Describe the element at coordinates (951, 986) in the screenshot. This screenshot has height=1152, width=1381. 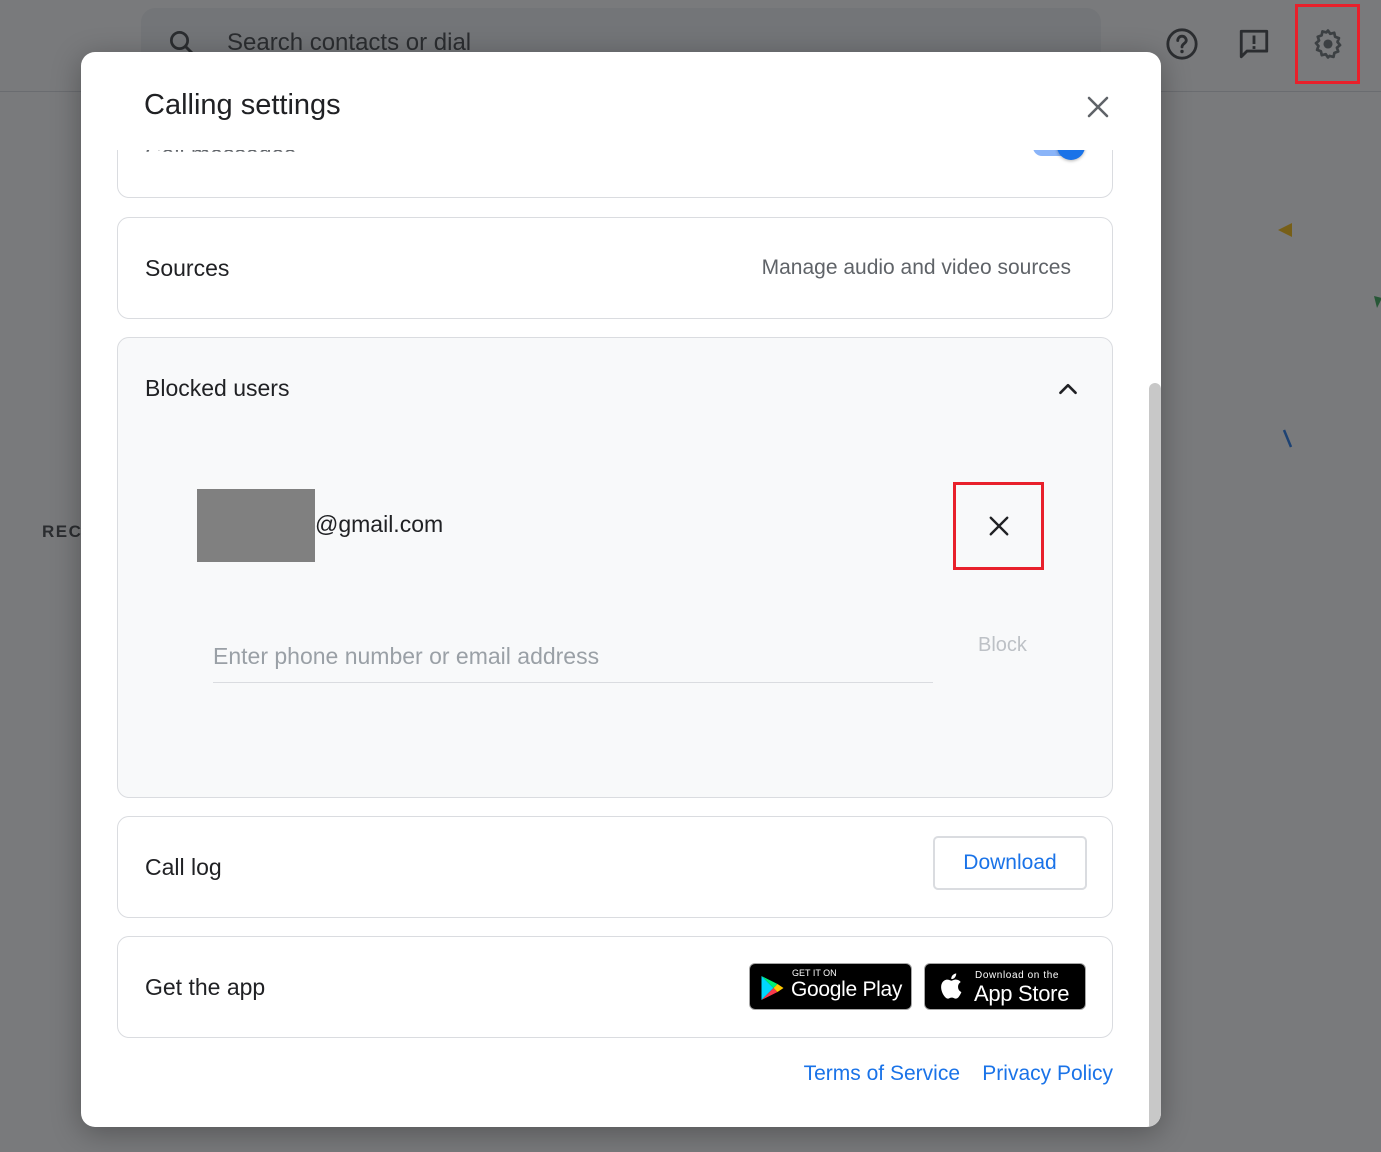
I see `apple-icon` at that location.